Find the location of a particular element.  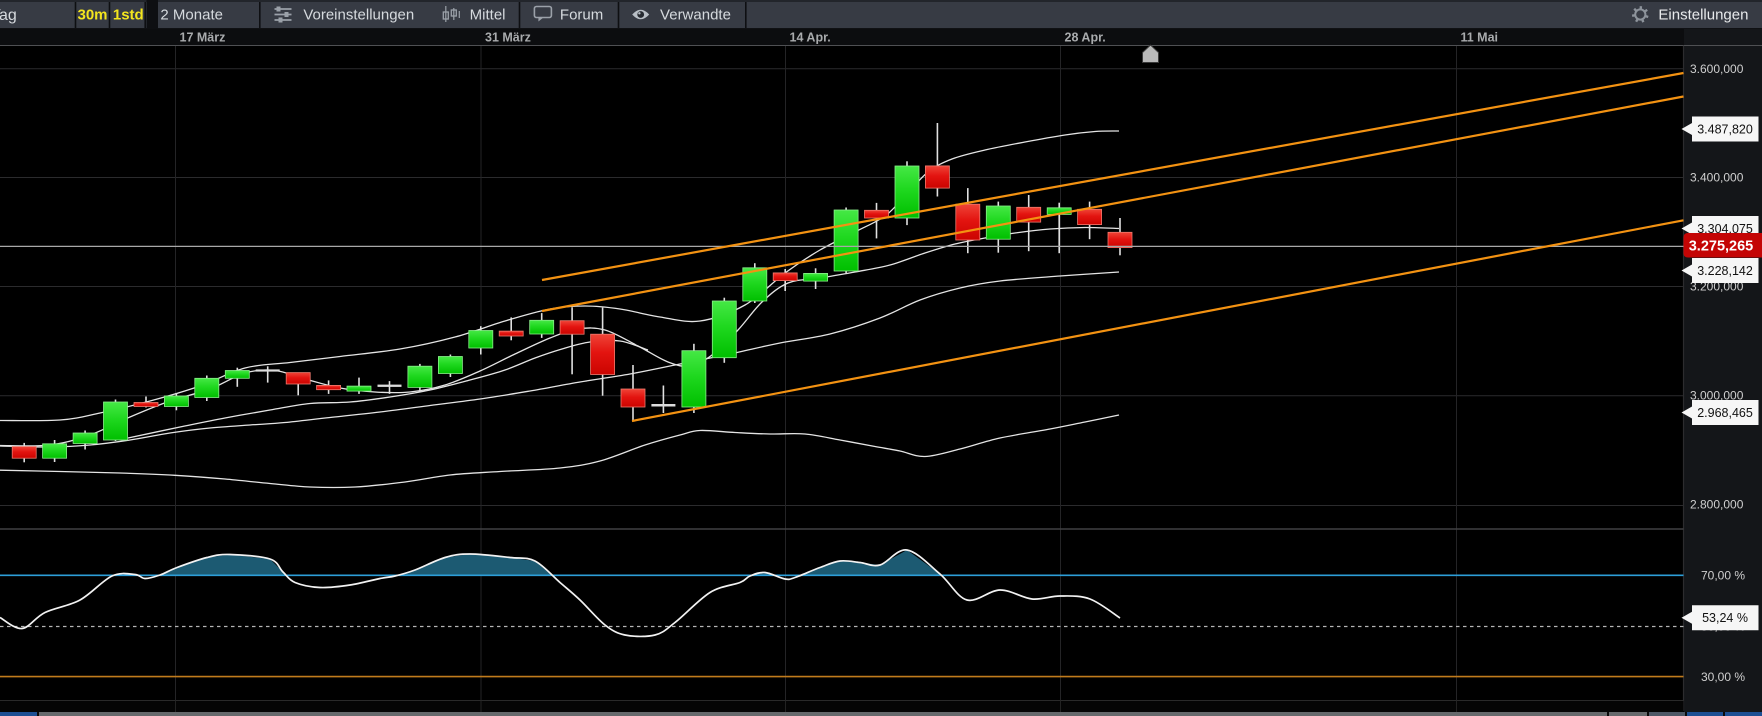

svg-text: 3.228,142 is located at coordinates (1725, 271).